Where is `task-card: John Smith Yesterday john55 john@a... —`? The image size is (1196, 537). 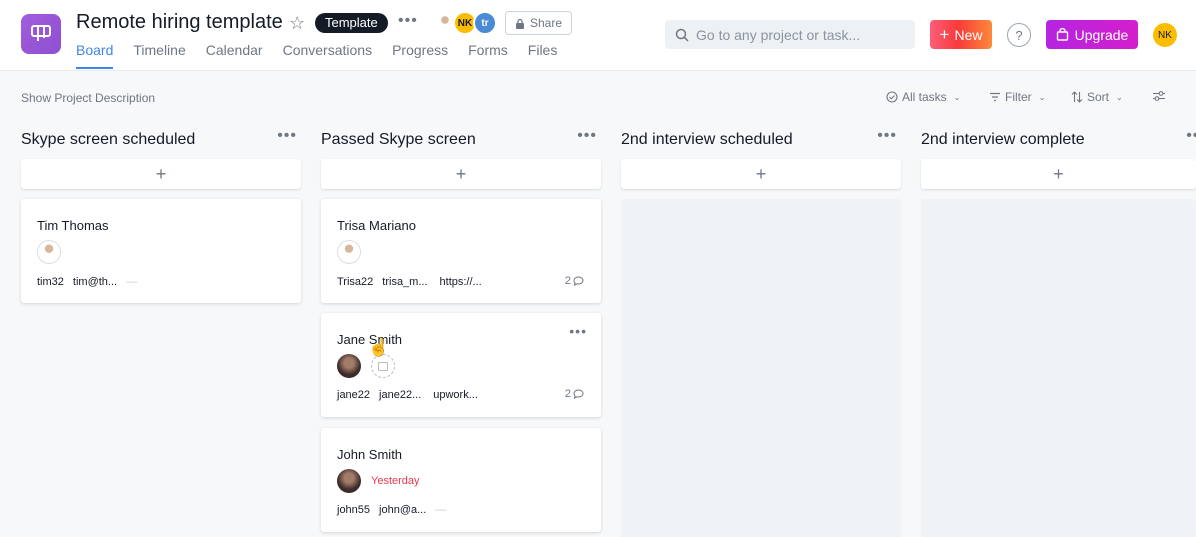
task-card: John Smith Yesterday john55 john@a... — is located at coordinates (461, 480).